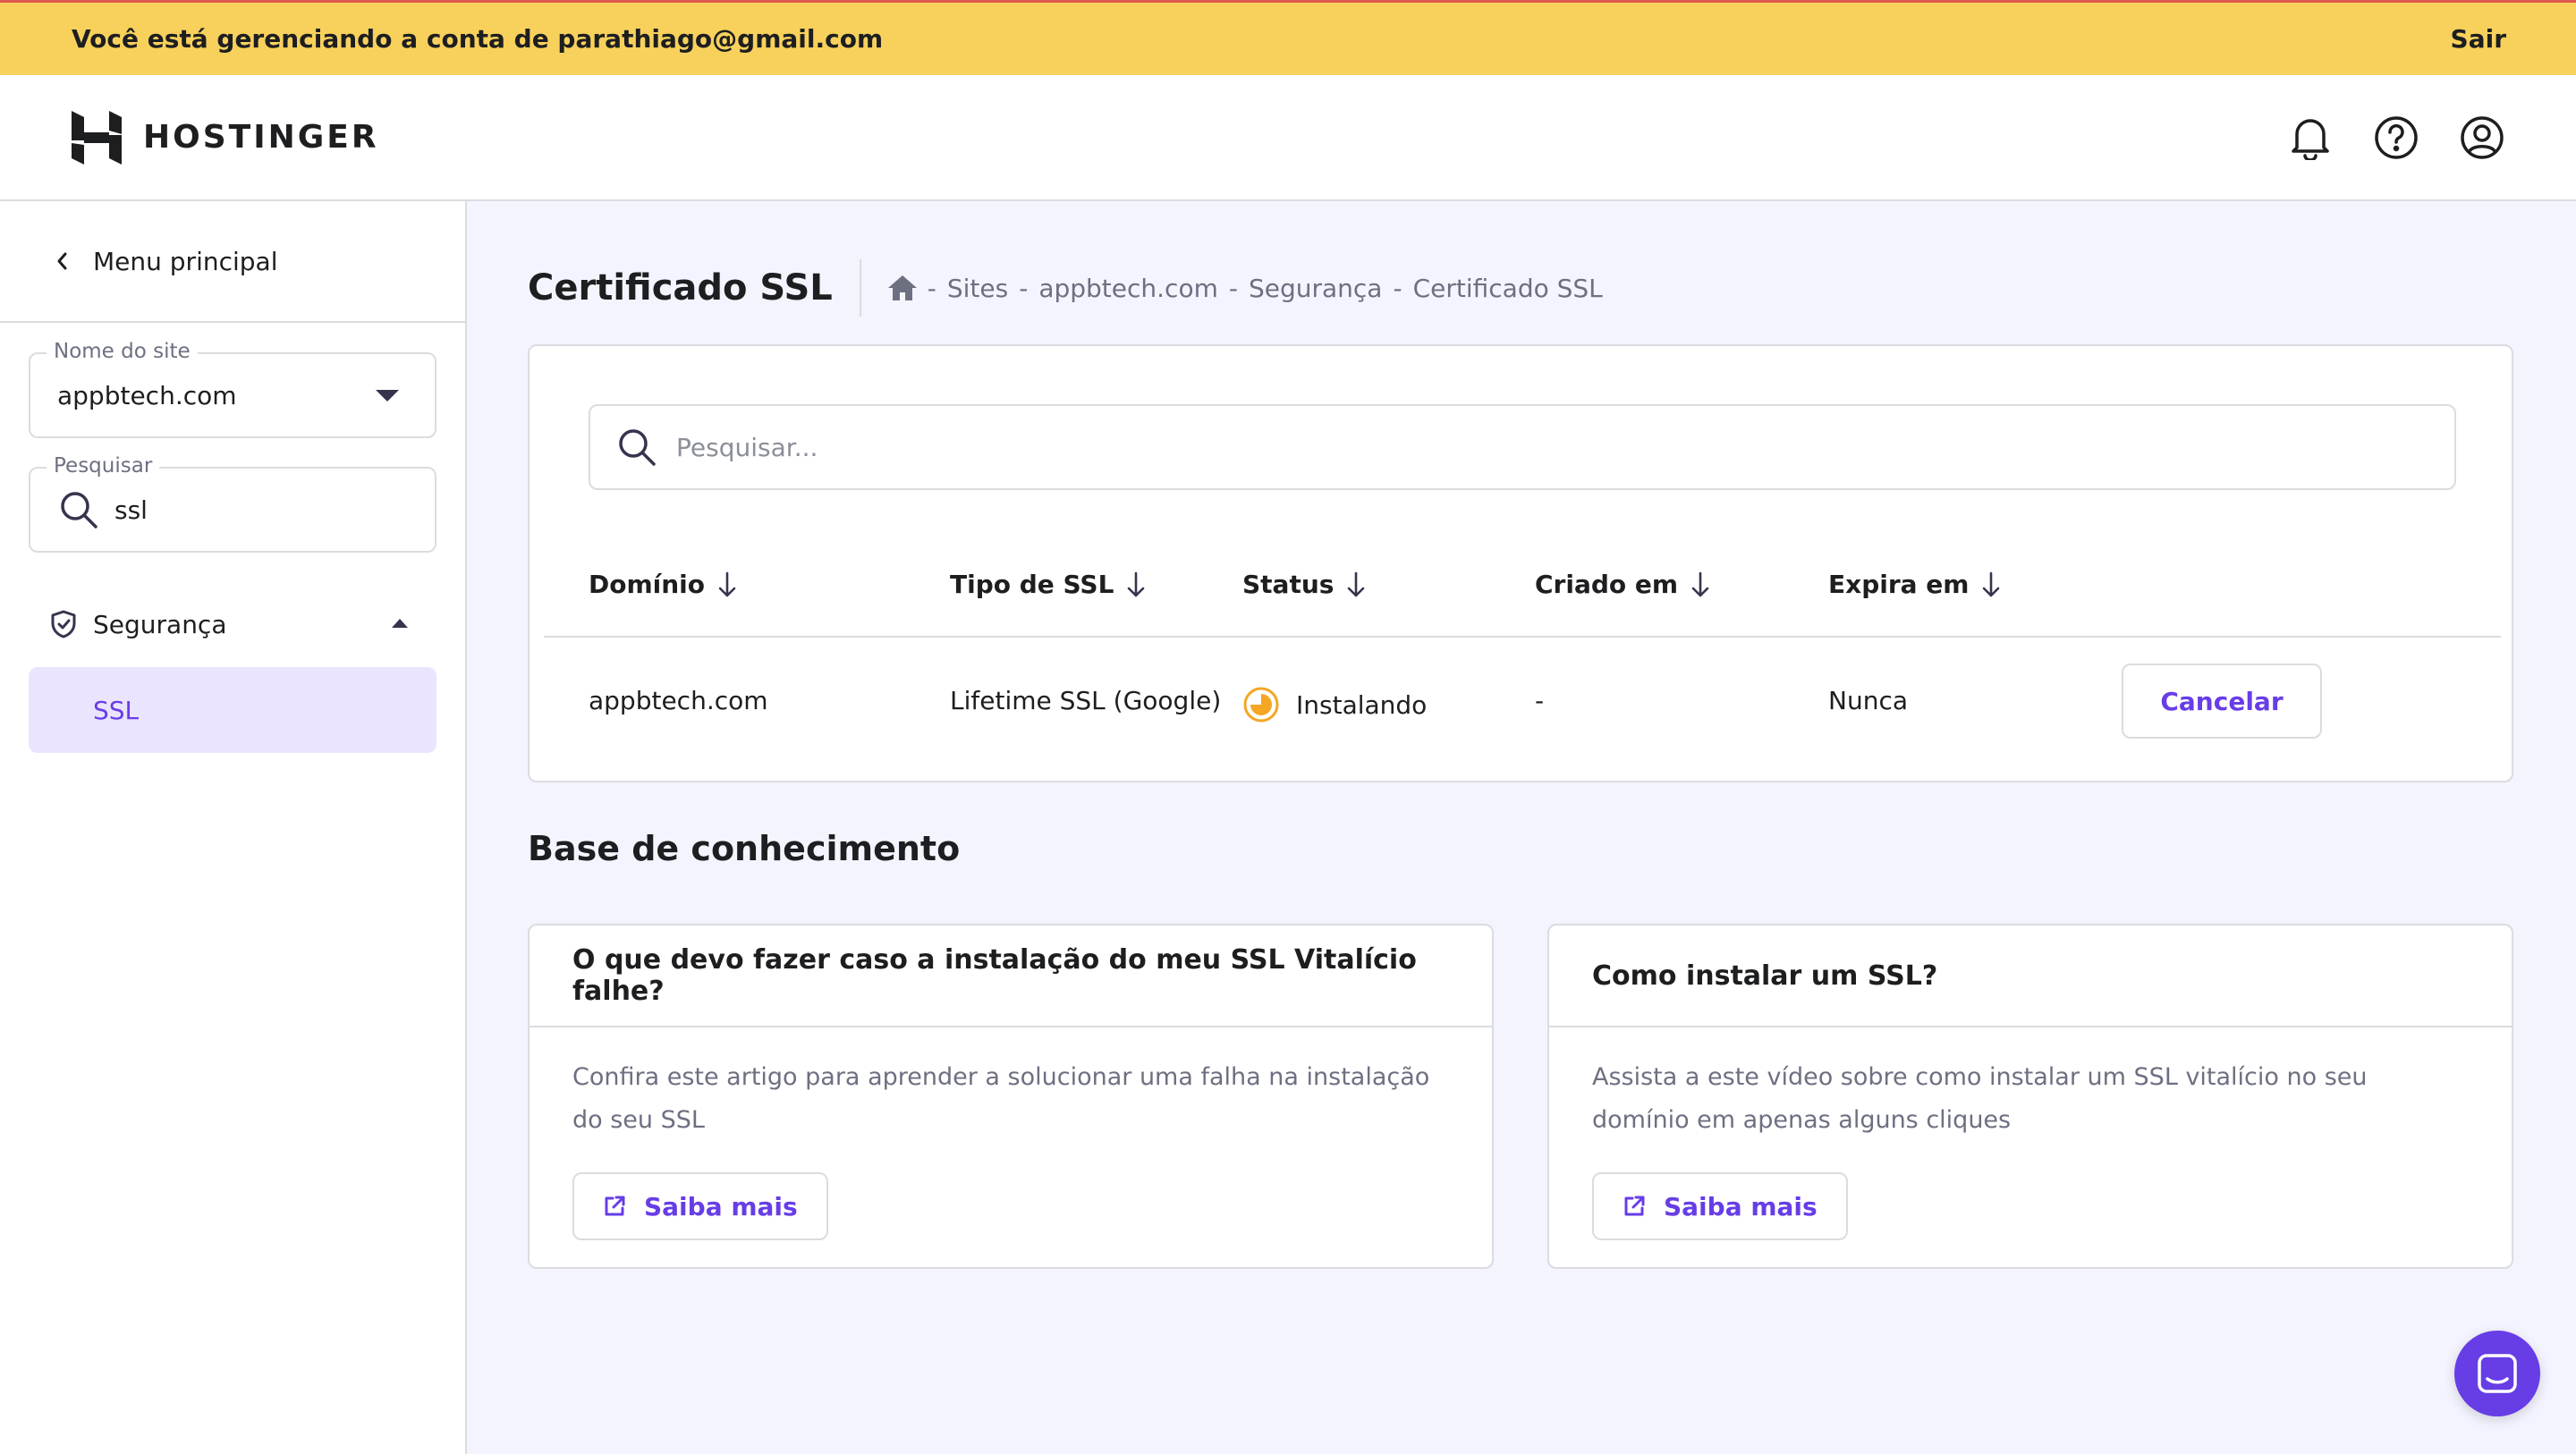  Describe the element at coordinates (1526, 447) in the screenshot. I see `ssl-search-input` at that location.